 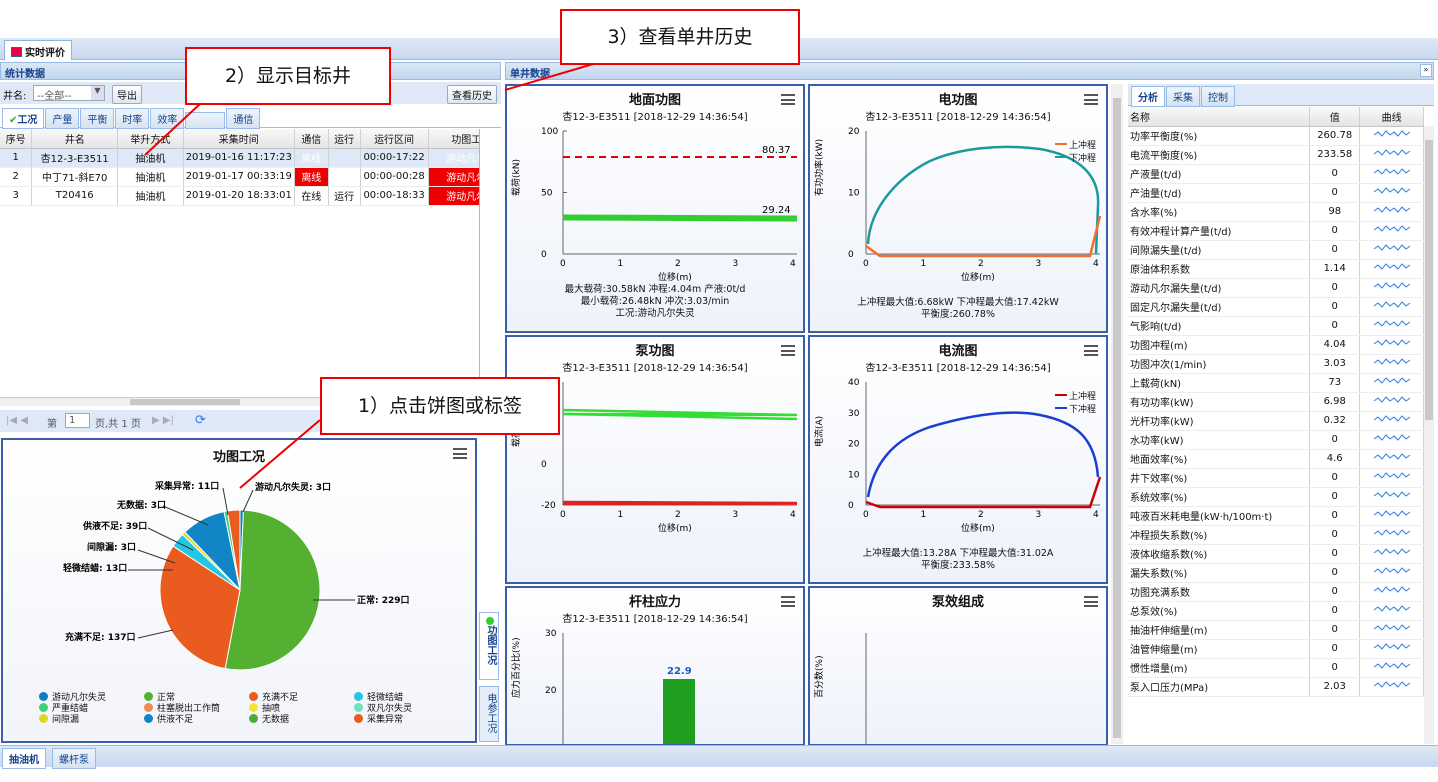 What do you see at coordinates (288, 76) in the screenshot?
I see `callout-show-well: 2）显示目标井` at bounding box center [288, 76].